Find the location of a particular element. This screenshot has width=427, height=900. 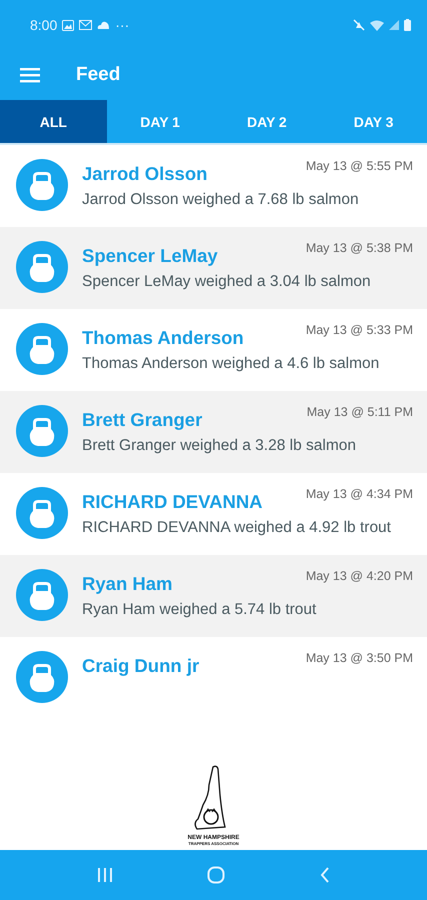

catch-description: Ryan Ham weighed a 5.74 lb trout is located at coordinates (200, 610).